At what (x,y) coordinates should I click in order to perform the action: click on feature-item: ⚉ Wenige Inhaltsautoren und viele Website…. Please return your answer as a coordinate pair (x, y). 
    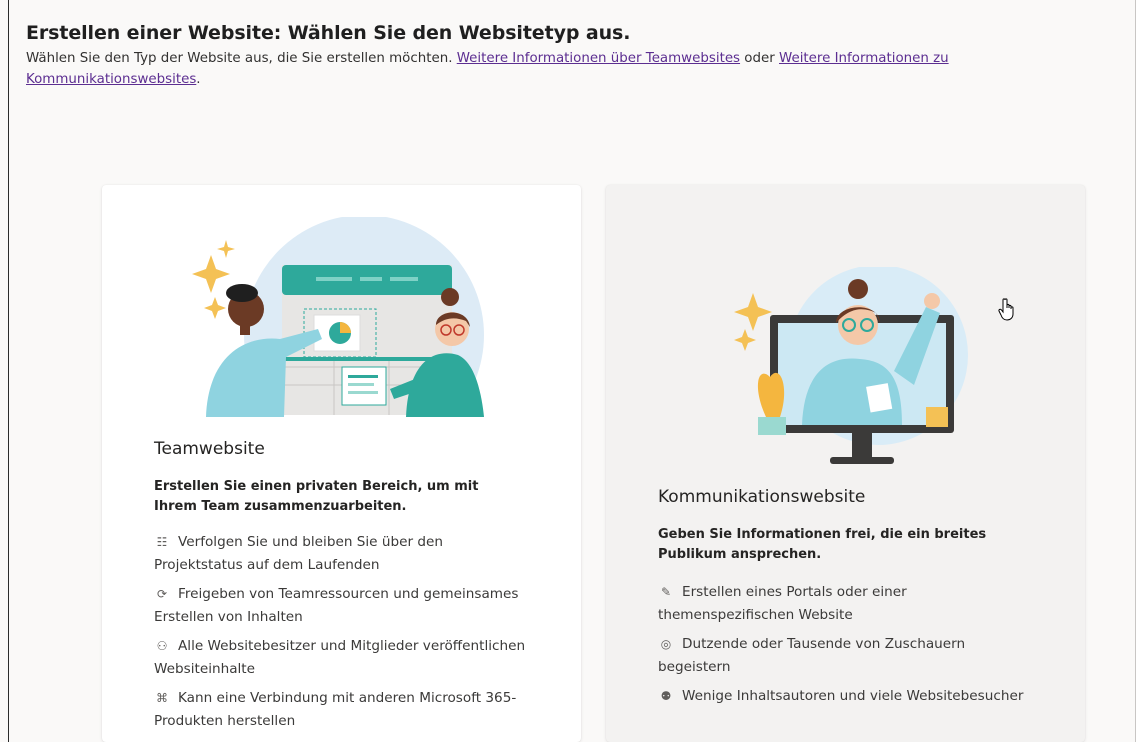
    Looking at the image, I should click on (848, 696).